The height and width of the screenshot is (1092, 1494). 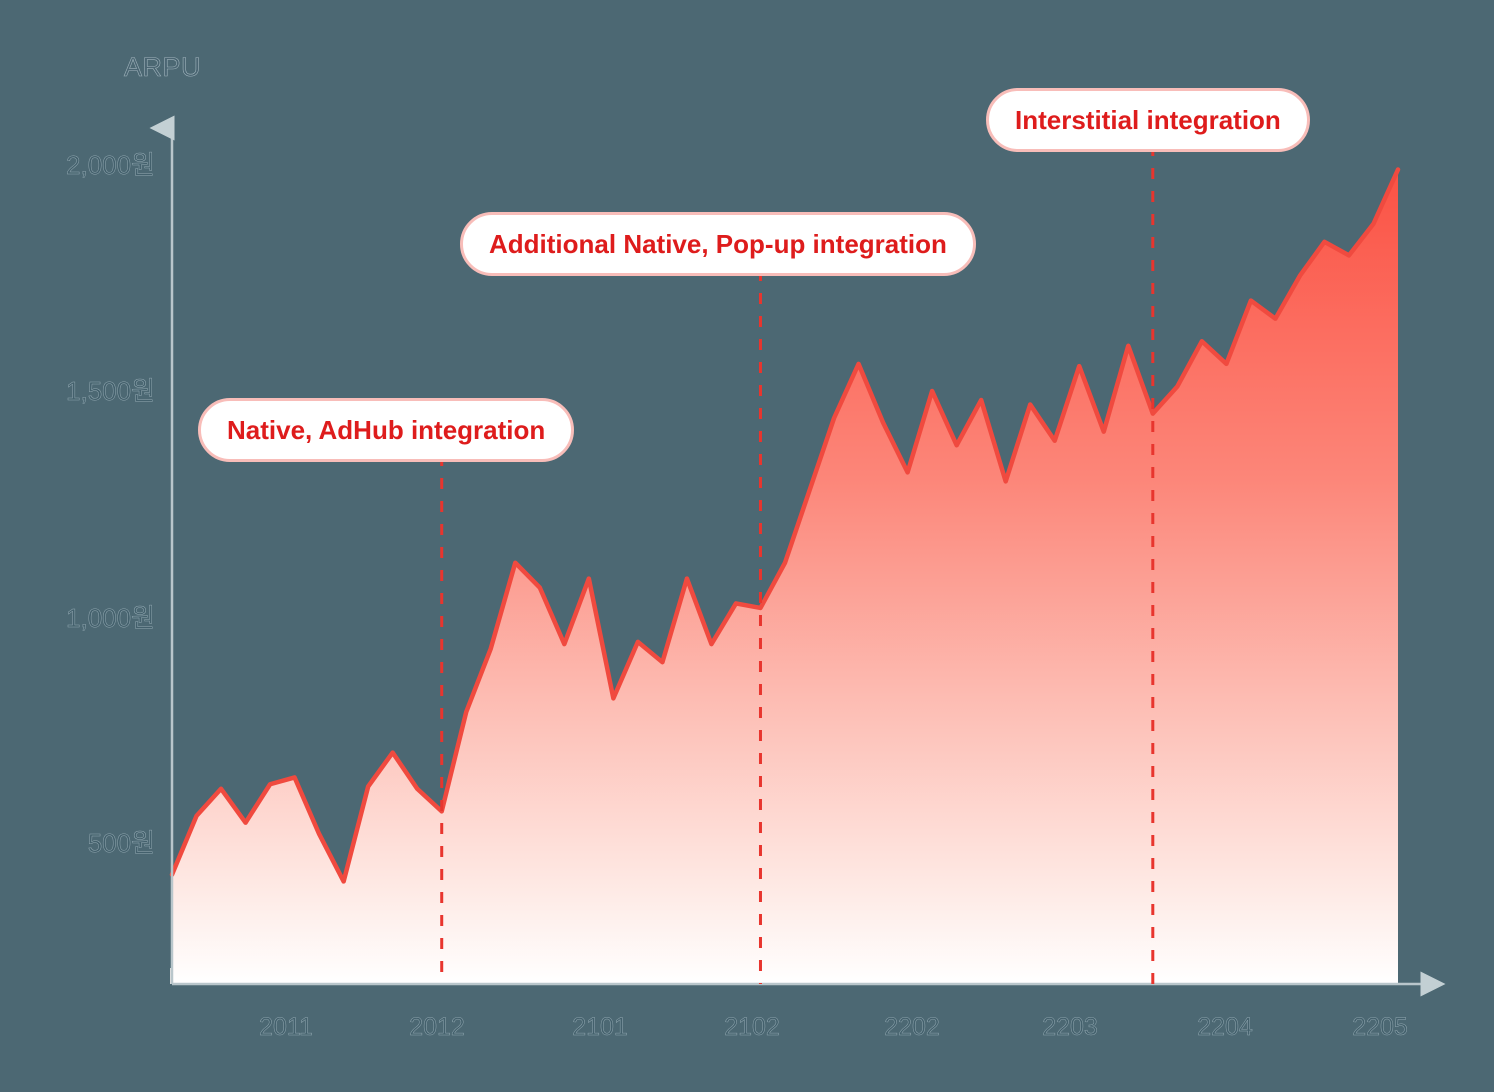 What do you see at coordinates (386, 430) in the screenshot?
I see `annotation-native-adhub: Native, AdHub integration` at bounding box center [386, 430].